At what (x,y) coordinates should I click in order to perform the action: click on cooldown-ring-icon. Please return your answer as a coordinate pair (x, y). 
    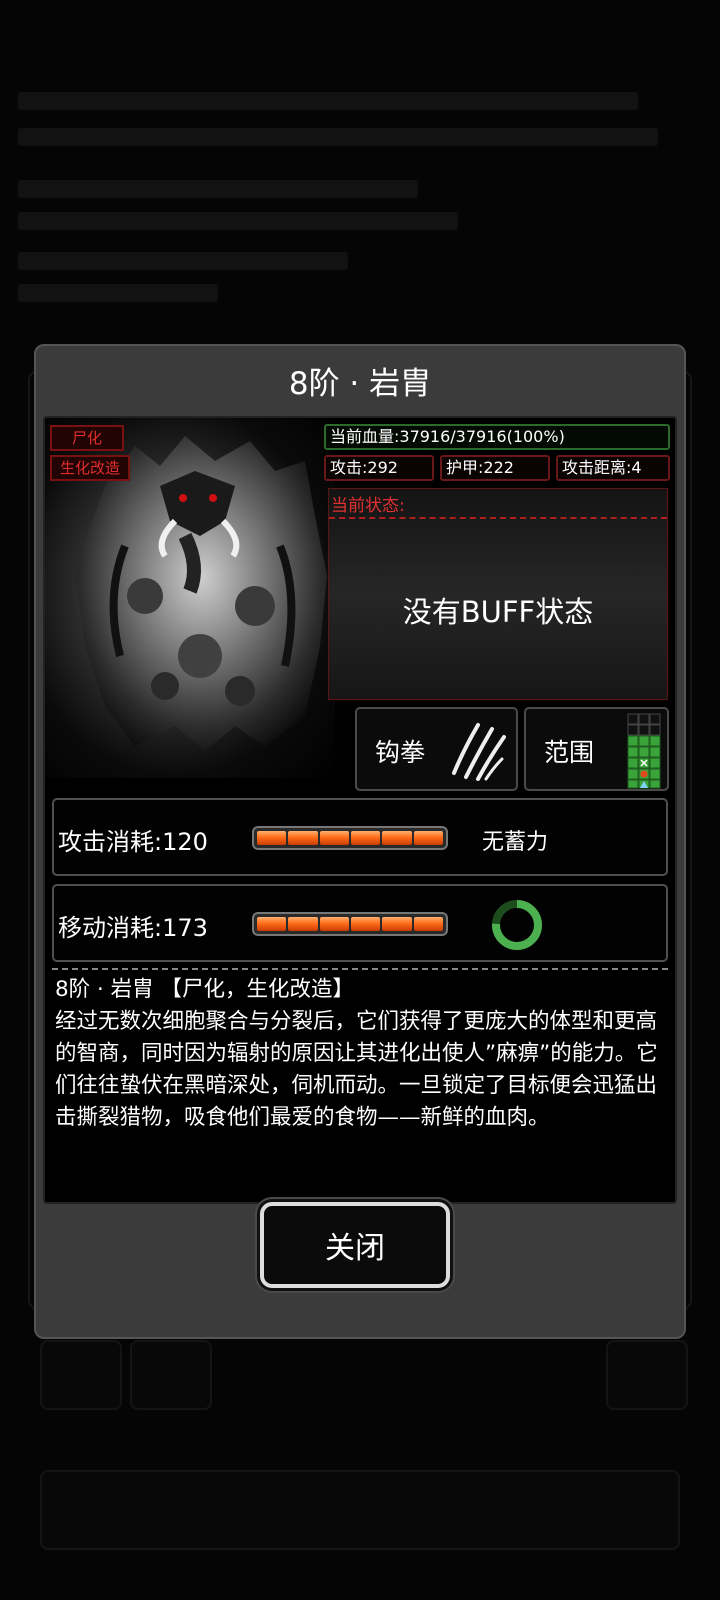
    Looking at the image, I should click on (517, 925).